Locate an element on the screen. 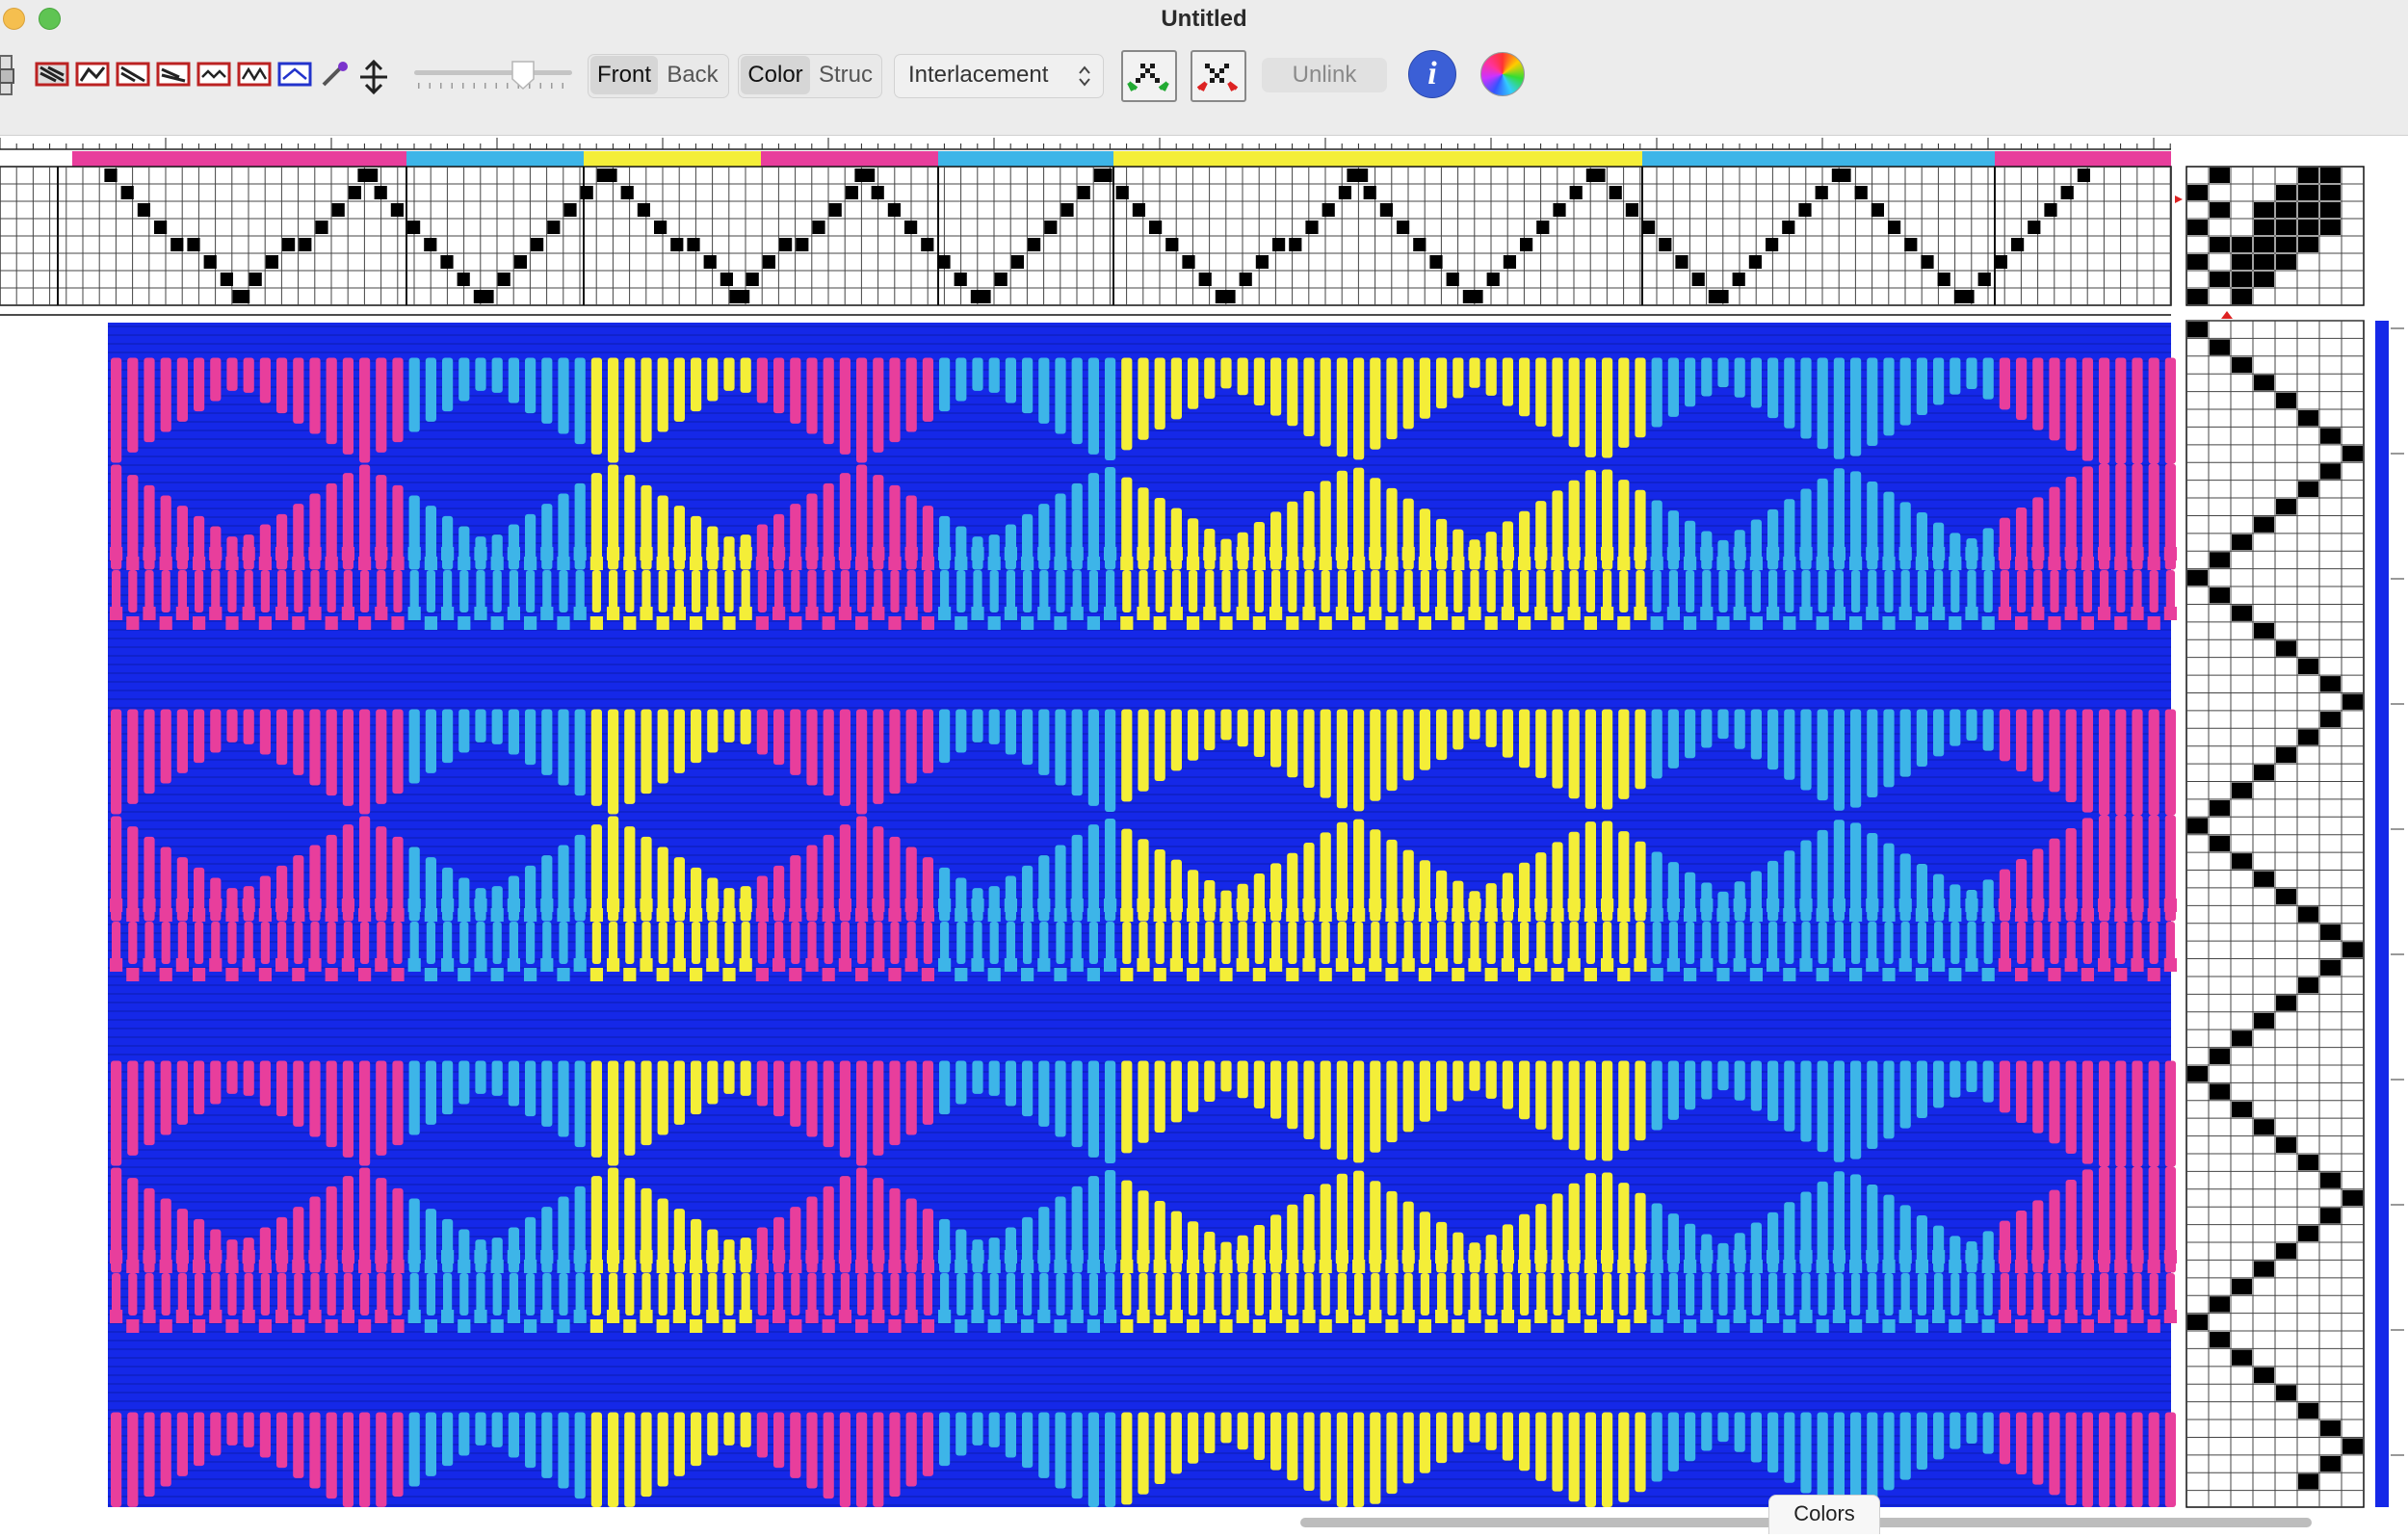 The width and height of the screenshot is (2408, 1537). color-wheel-icon is located at coordinates (1502, 74).